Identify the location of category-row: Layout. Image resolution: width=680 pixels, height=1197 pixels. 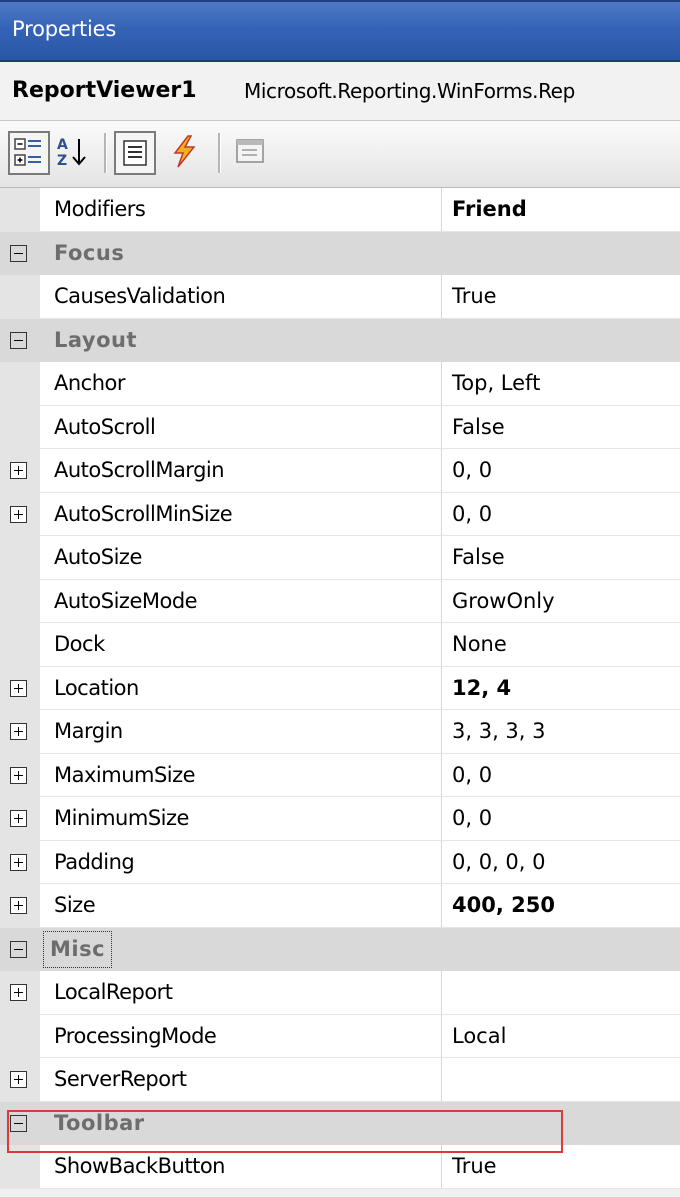
(340, 340).